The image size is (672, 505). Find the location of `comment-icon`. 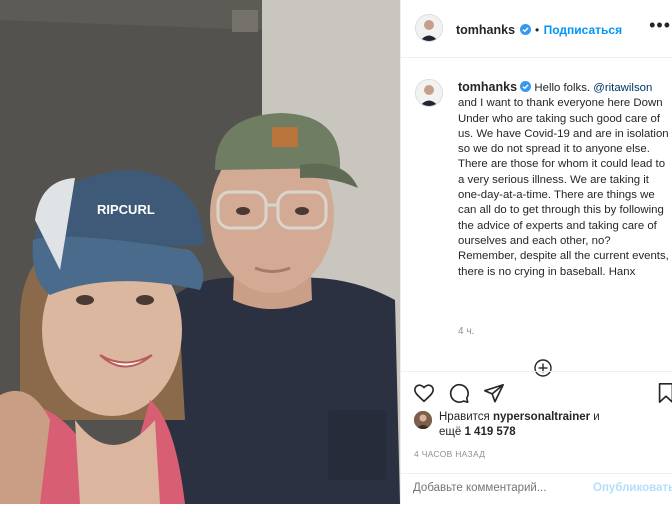

comment-icon is located at coordinates (459, 393).